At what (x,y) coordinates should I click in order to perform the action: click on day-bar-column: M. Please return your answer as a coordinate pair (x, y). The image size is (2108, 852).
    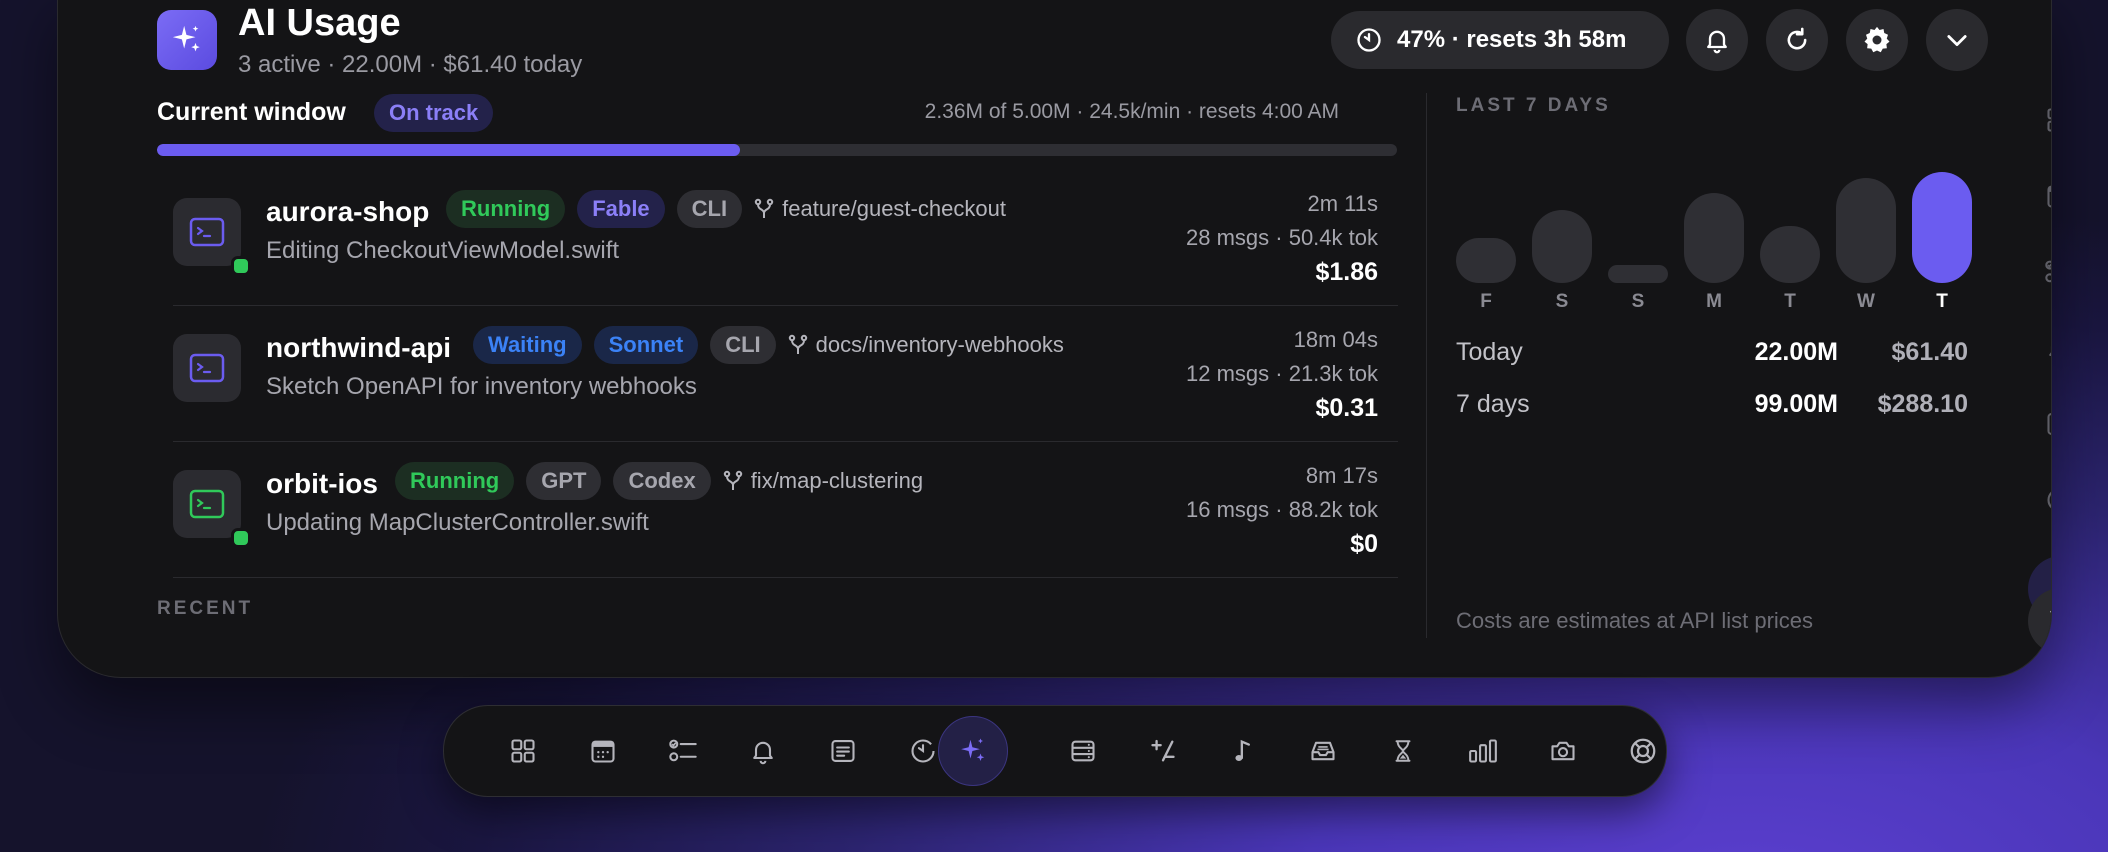
    Looking at the image, I should click on (1714, 220).